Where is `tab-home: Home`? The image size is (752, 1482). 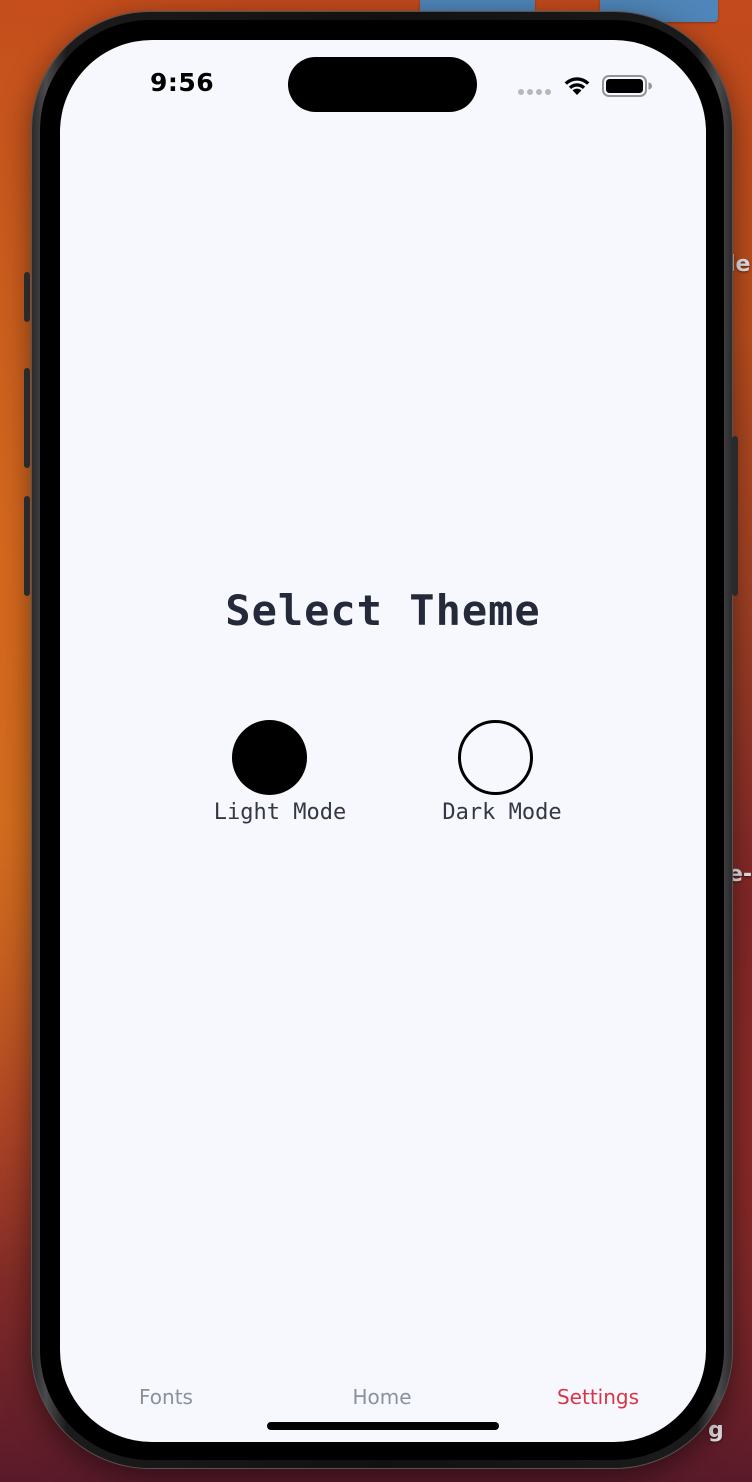 tab-home: Home is located at coordinates (382, 1397).